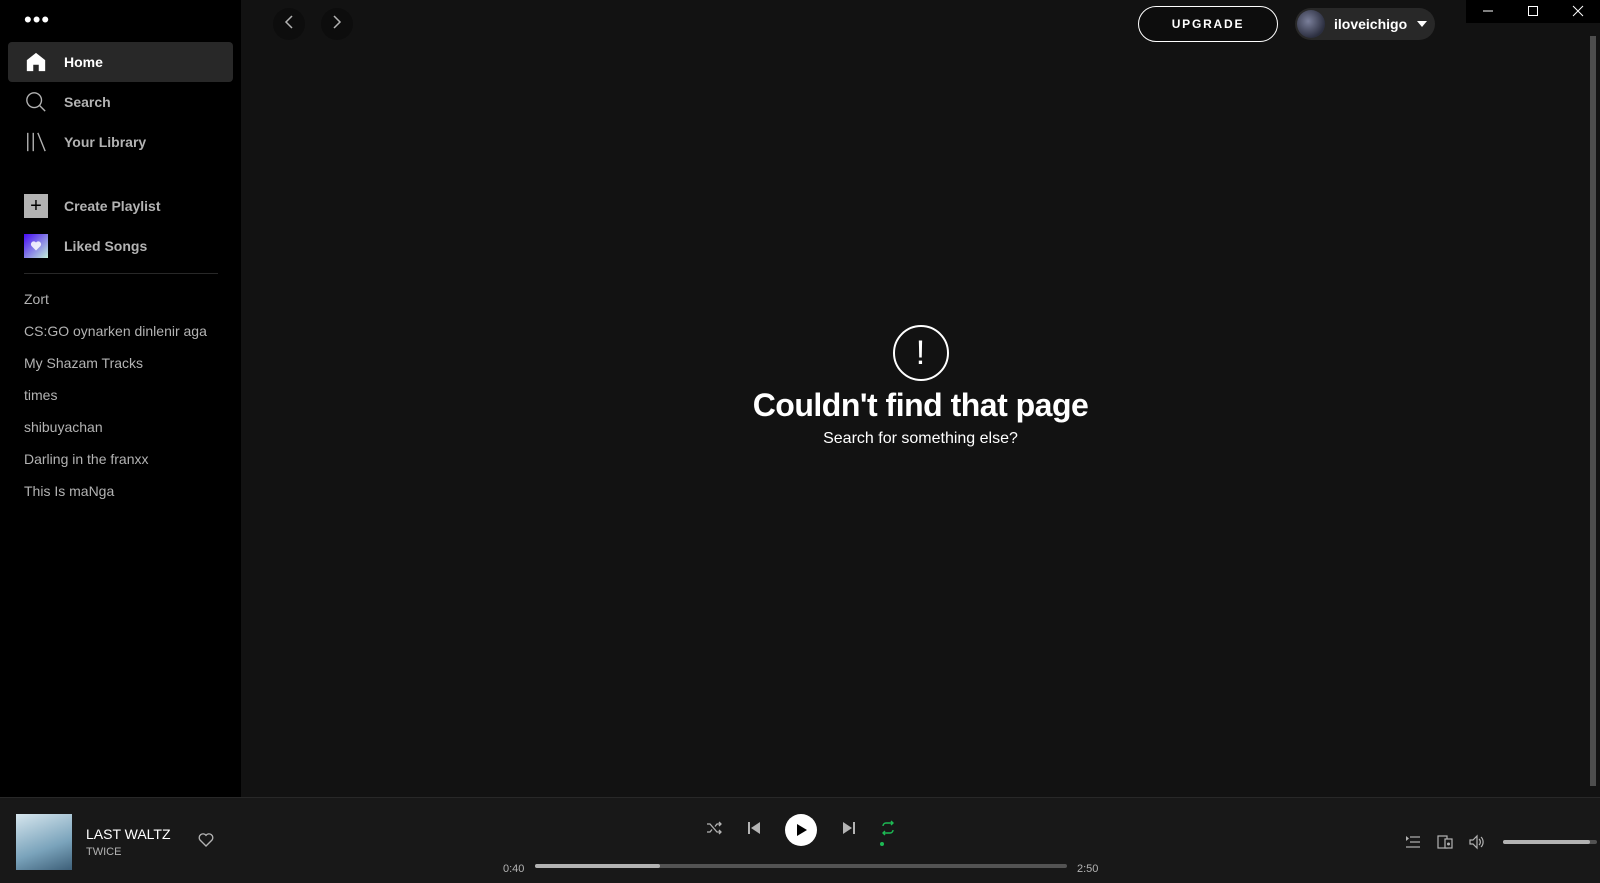 This screenshot has width=1600, height=883. I want to click on chevron-right-icon, so click(337, 24).